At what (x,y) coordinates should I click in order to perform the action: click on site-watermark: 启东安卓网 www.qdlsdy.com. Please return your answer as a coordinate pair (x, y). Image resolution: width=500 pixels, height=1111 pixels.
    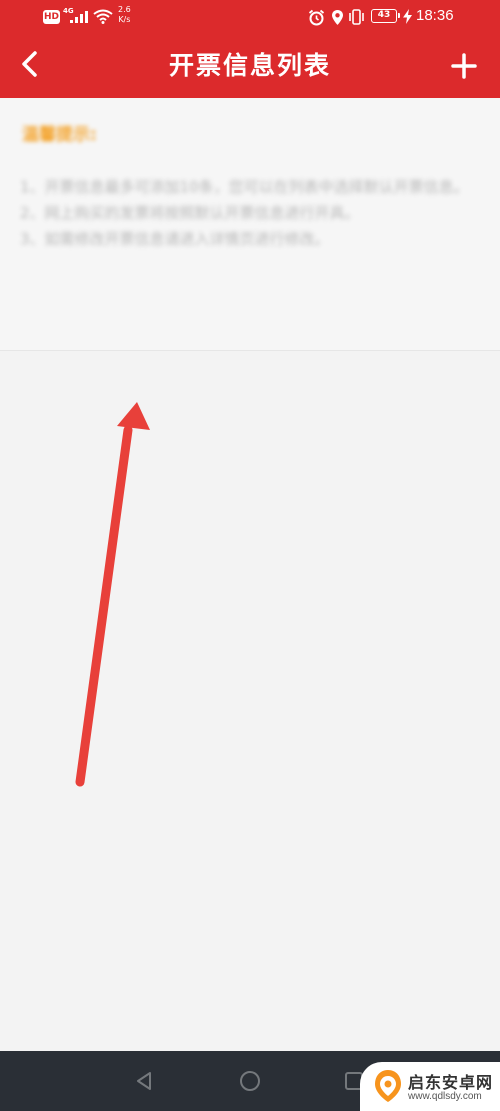
    Looking at the image, I should click on (430, 1086).